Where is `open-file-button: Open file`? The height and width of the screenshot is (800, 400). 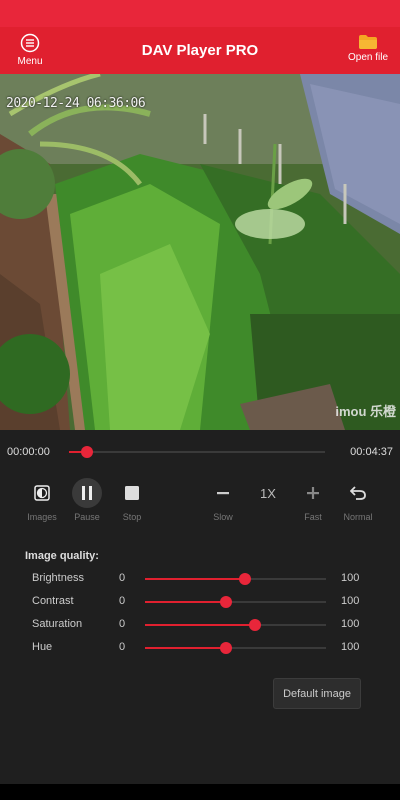 open-file-button: Open file is located at coordinates (368, 49).